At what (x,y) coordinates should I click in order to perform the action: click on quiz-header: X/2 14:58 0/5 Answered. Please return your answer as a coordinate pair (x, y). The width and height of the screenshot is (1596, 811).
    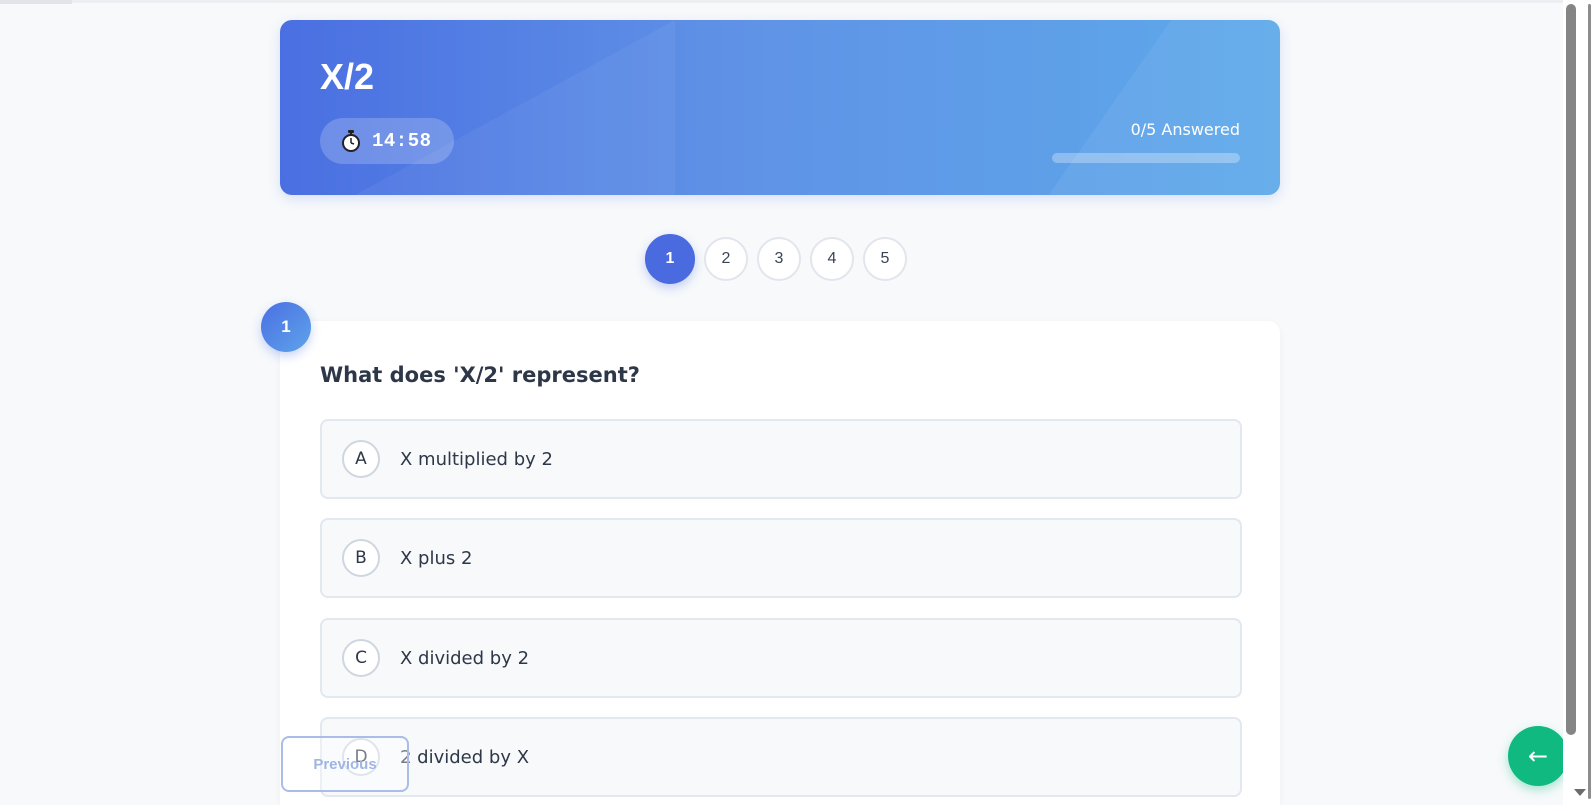
    Looking at the image, I should click on (780, 107).